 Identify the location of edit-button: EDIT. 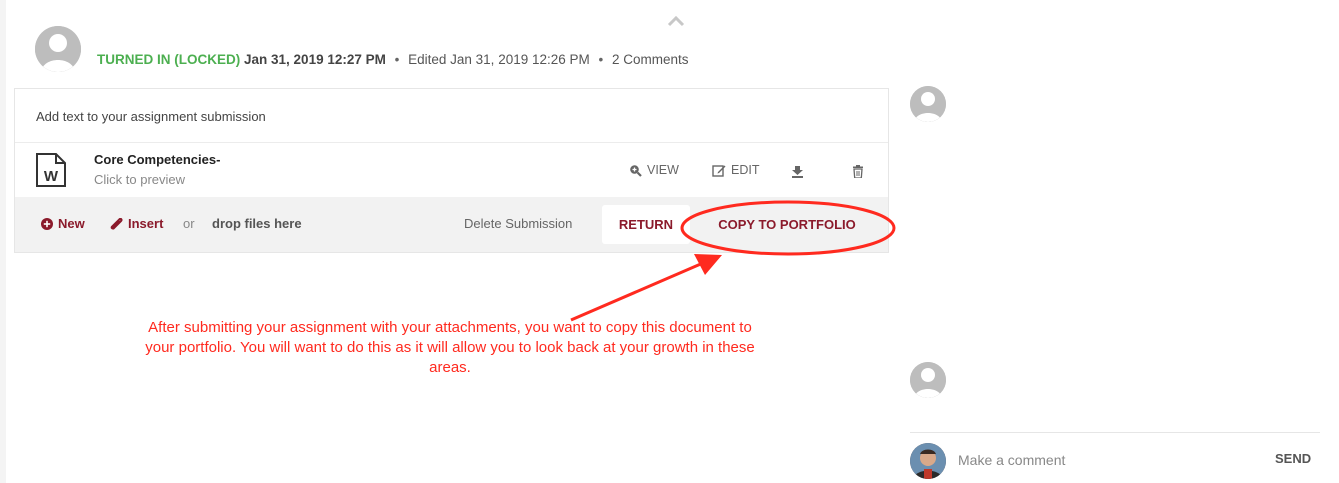
(735, 170).